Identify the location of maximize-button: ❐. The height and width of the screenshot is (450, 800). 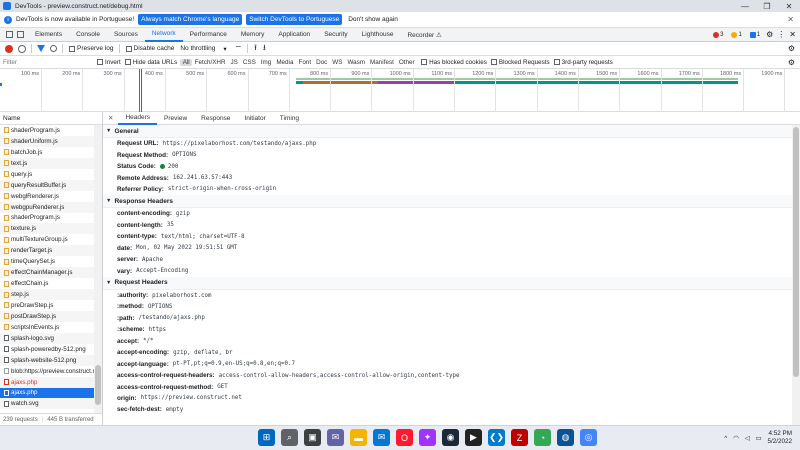
(767, 6).